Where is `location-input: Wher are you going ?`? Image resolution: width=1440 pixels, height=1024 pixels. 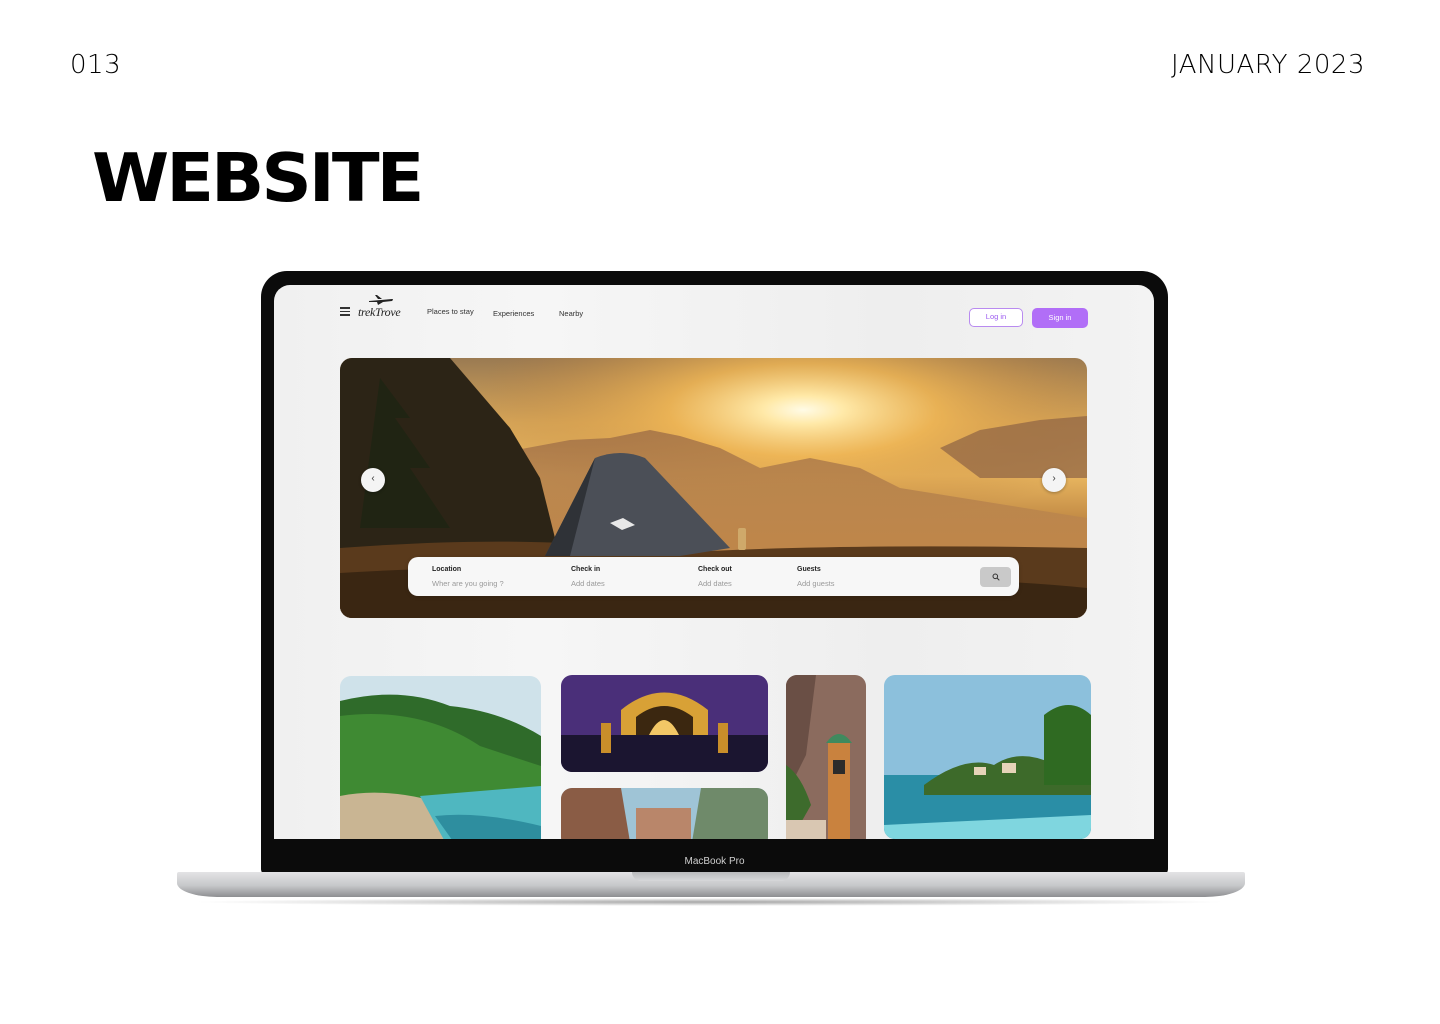
location-input: Wher are you going ? is located at coordinates (468, 583).